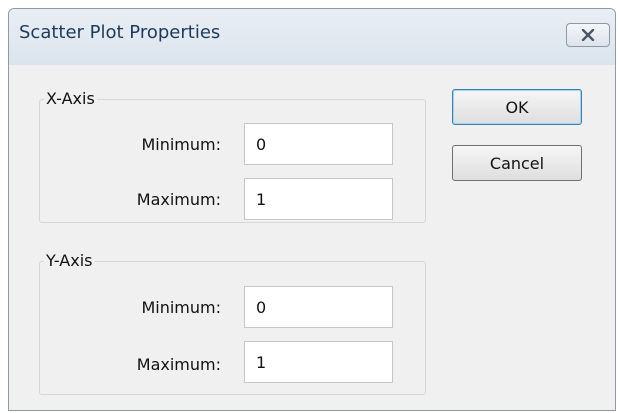 The height and width of the screenshot is (413, 618). Describe the element at coordinates (178, 364) in the screenshot. I see `y-maximum-label: Maximum:` at that location.